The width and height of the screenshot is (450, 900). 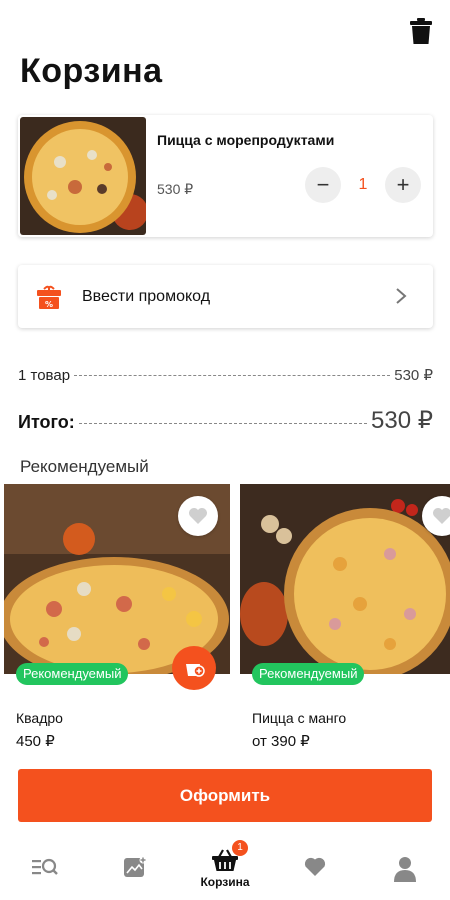 I want to click on favorite-button, so click(x=198, y=516).